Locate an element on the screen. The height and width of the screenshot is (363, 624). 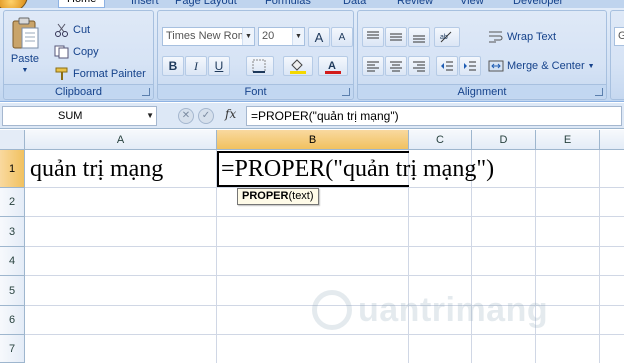
tab-view: View is located at coordinates (472, 4).